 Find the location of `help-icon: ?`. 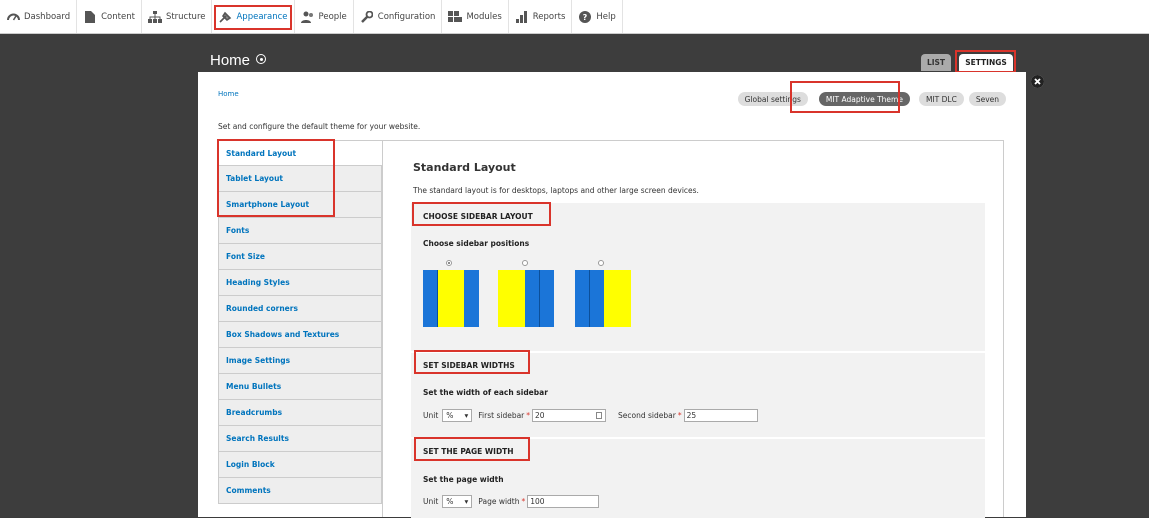

help-icon: ? is located at coordinates (585, 17).